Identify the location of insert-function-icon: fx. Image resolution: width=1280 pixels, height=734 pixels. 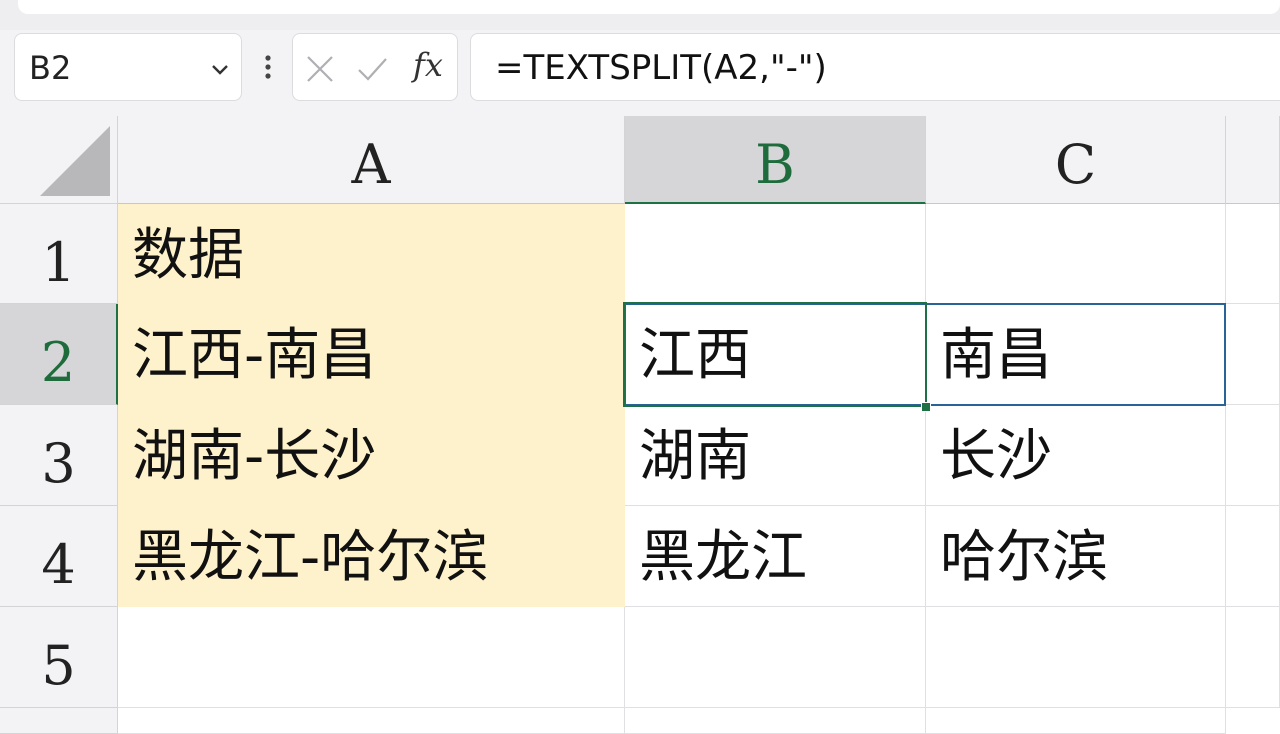
(428, 65).